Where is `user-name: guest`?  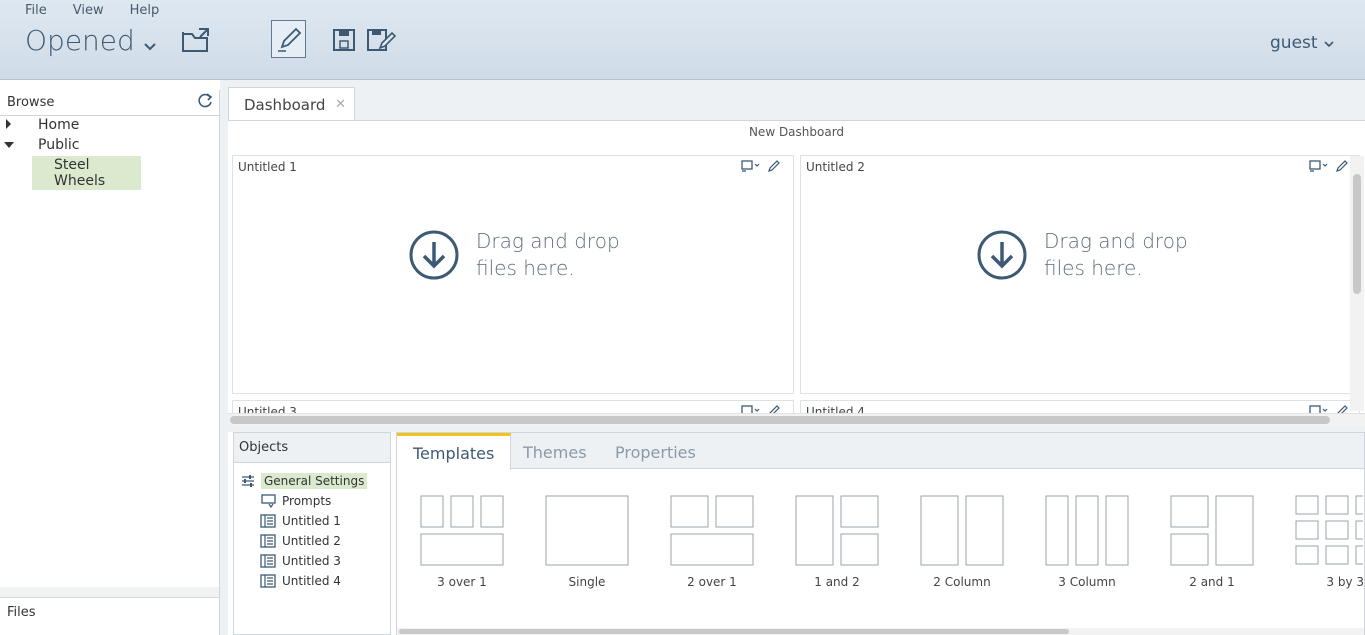 user-name: guest is located at coordinates (1294, 43).